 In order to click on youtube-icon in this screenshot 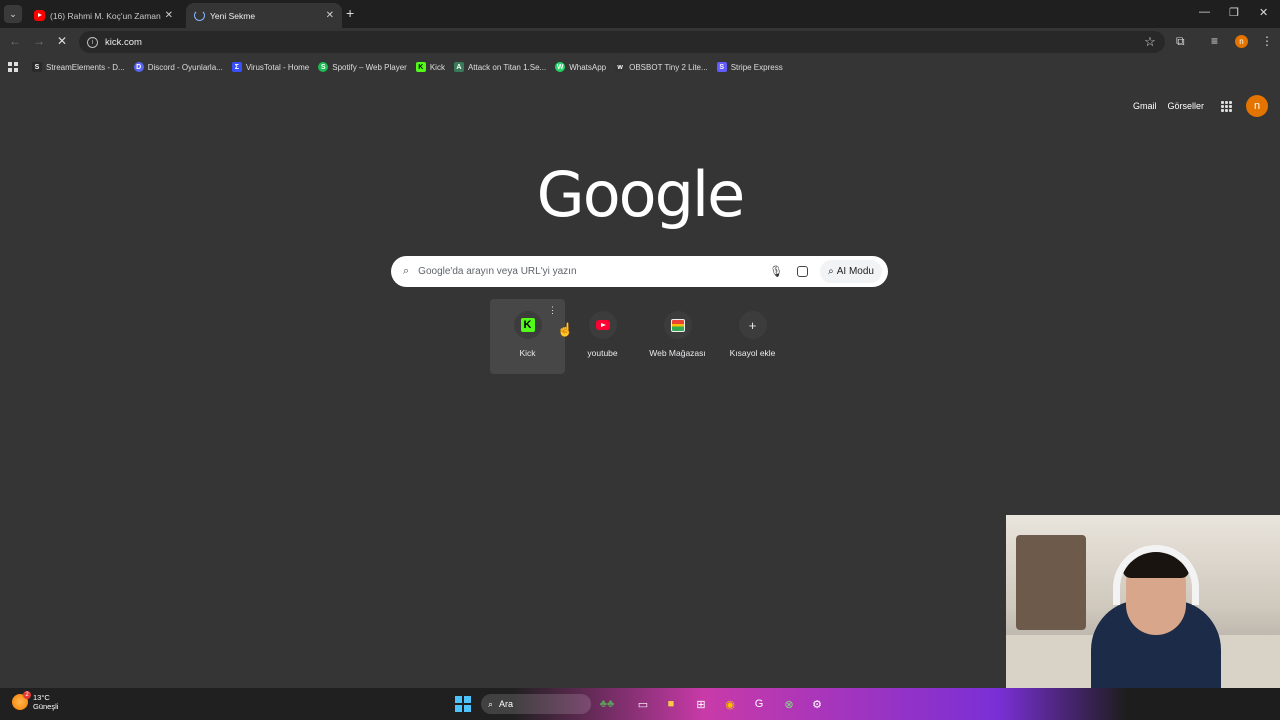, I will do `click(602, 325)`.